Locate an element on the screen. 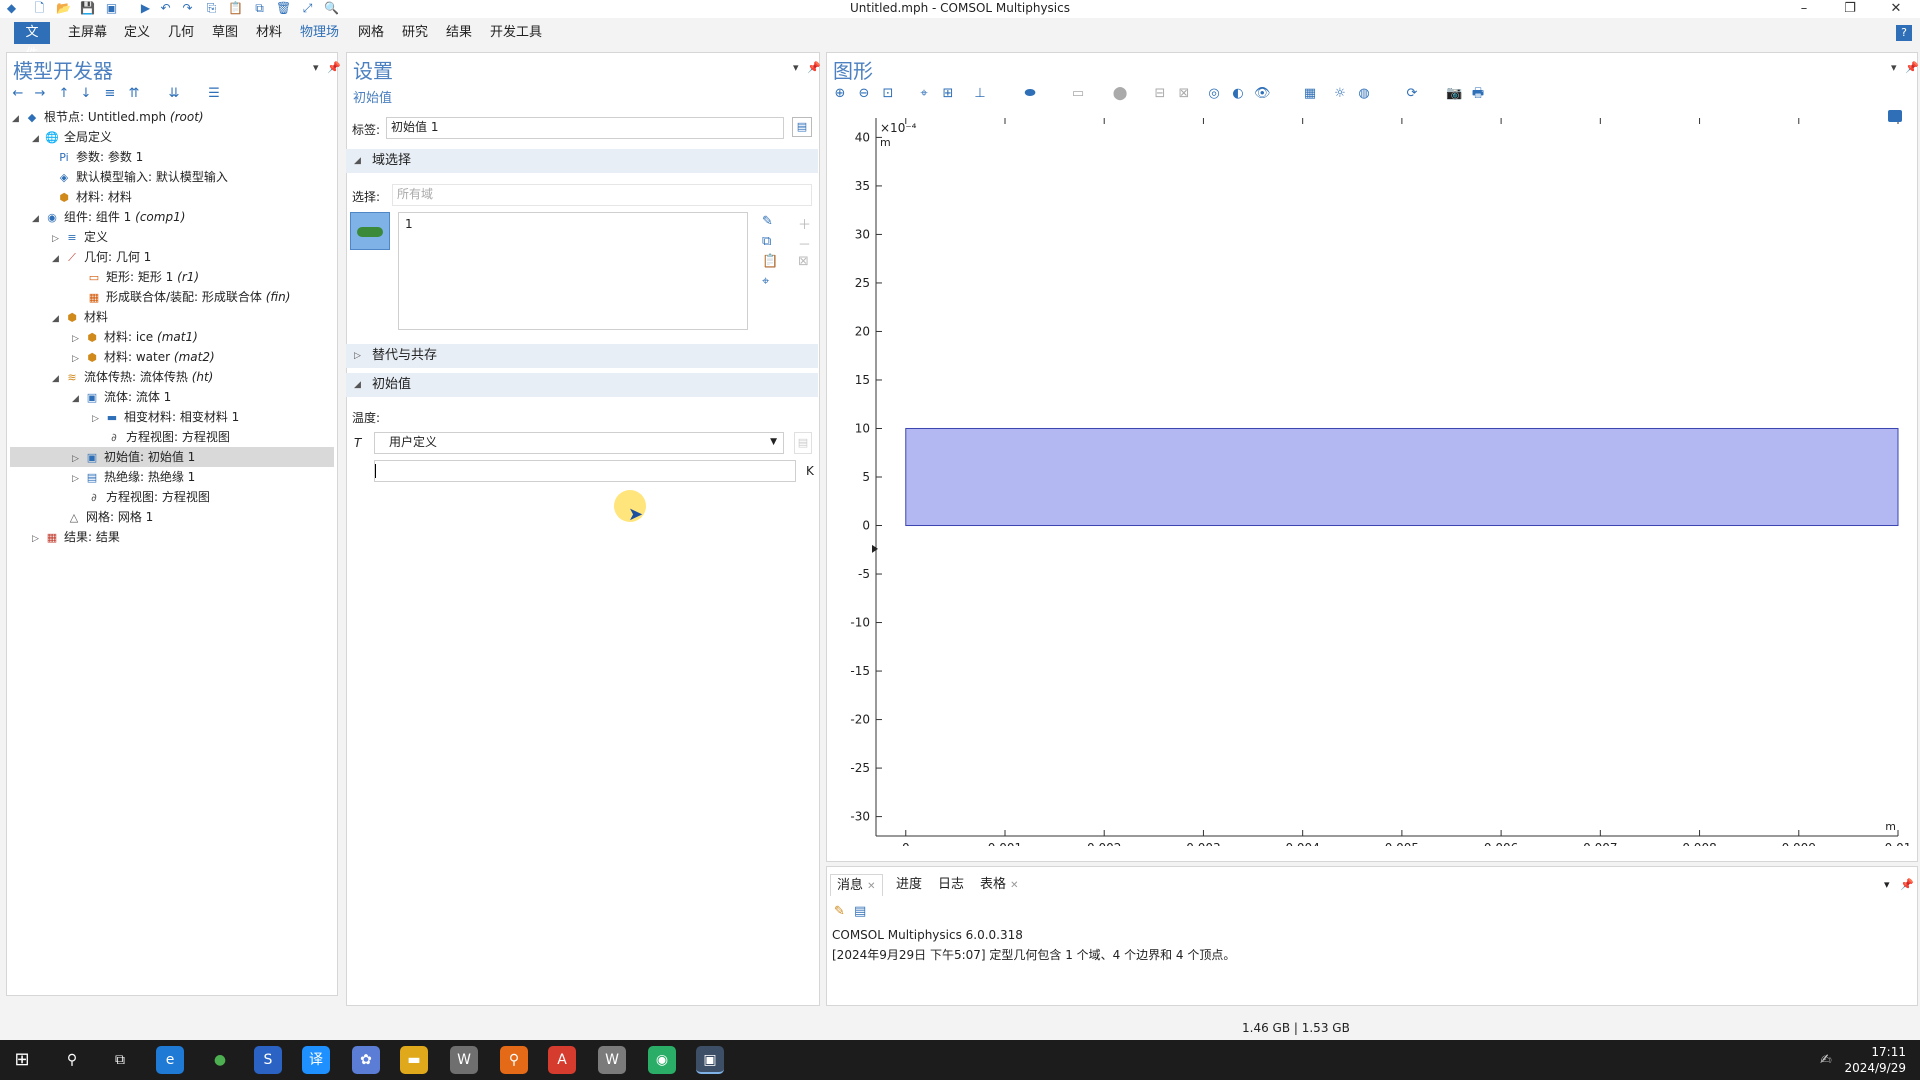  help-button: ? is located at coordinates (1904, 33).